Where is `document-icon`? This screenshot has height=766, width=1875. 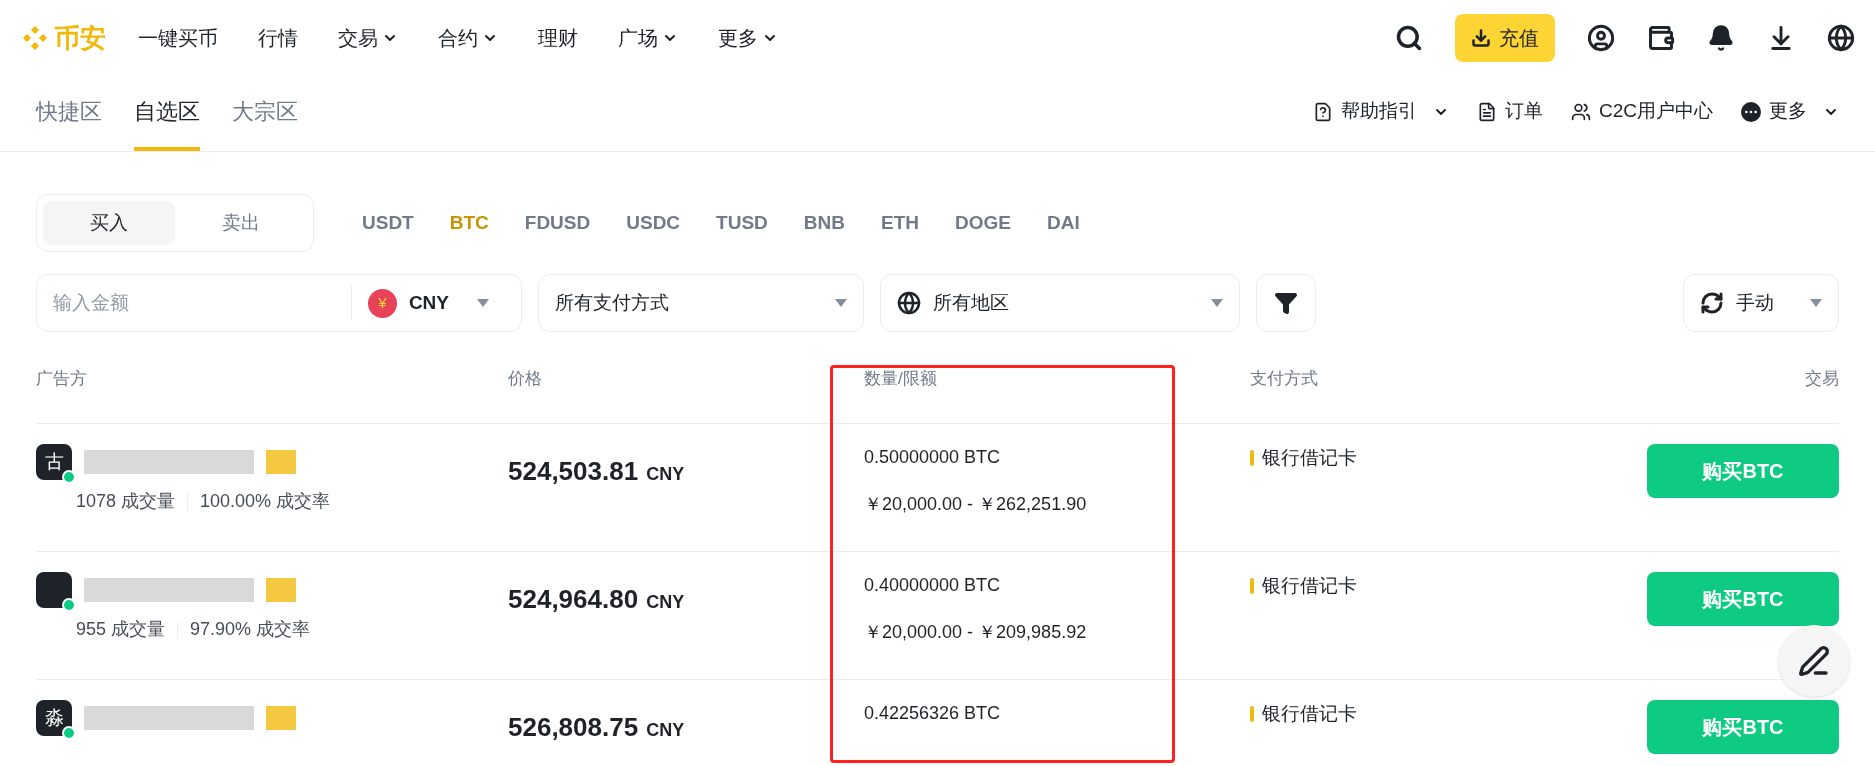
document-icon is located at coordinates (1487, 111).